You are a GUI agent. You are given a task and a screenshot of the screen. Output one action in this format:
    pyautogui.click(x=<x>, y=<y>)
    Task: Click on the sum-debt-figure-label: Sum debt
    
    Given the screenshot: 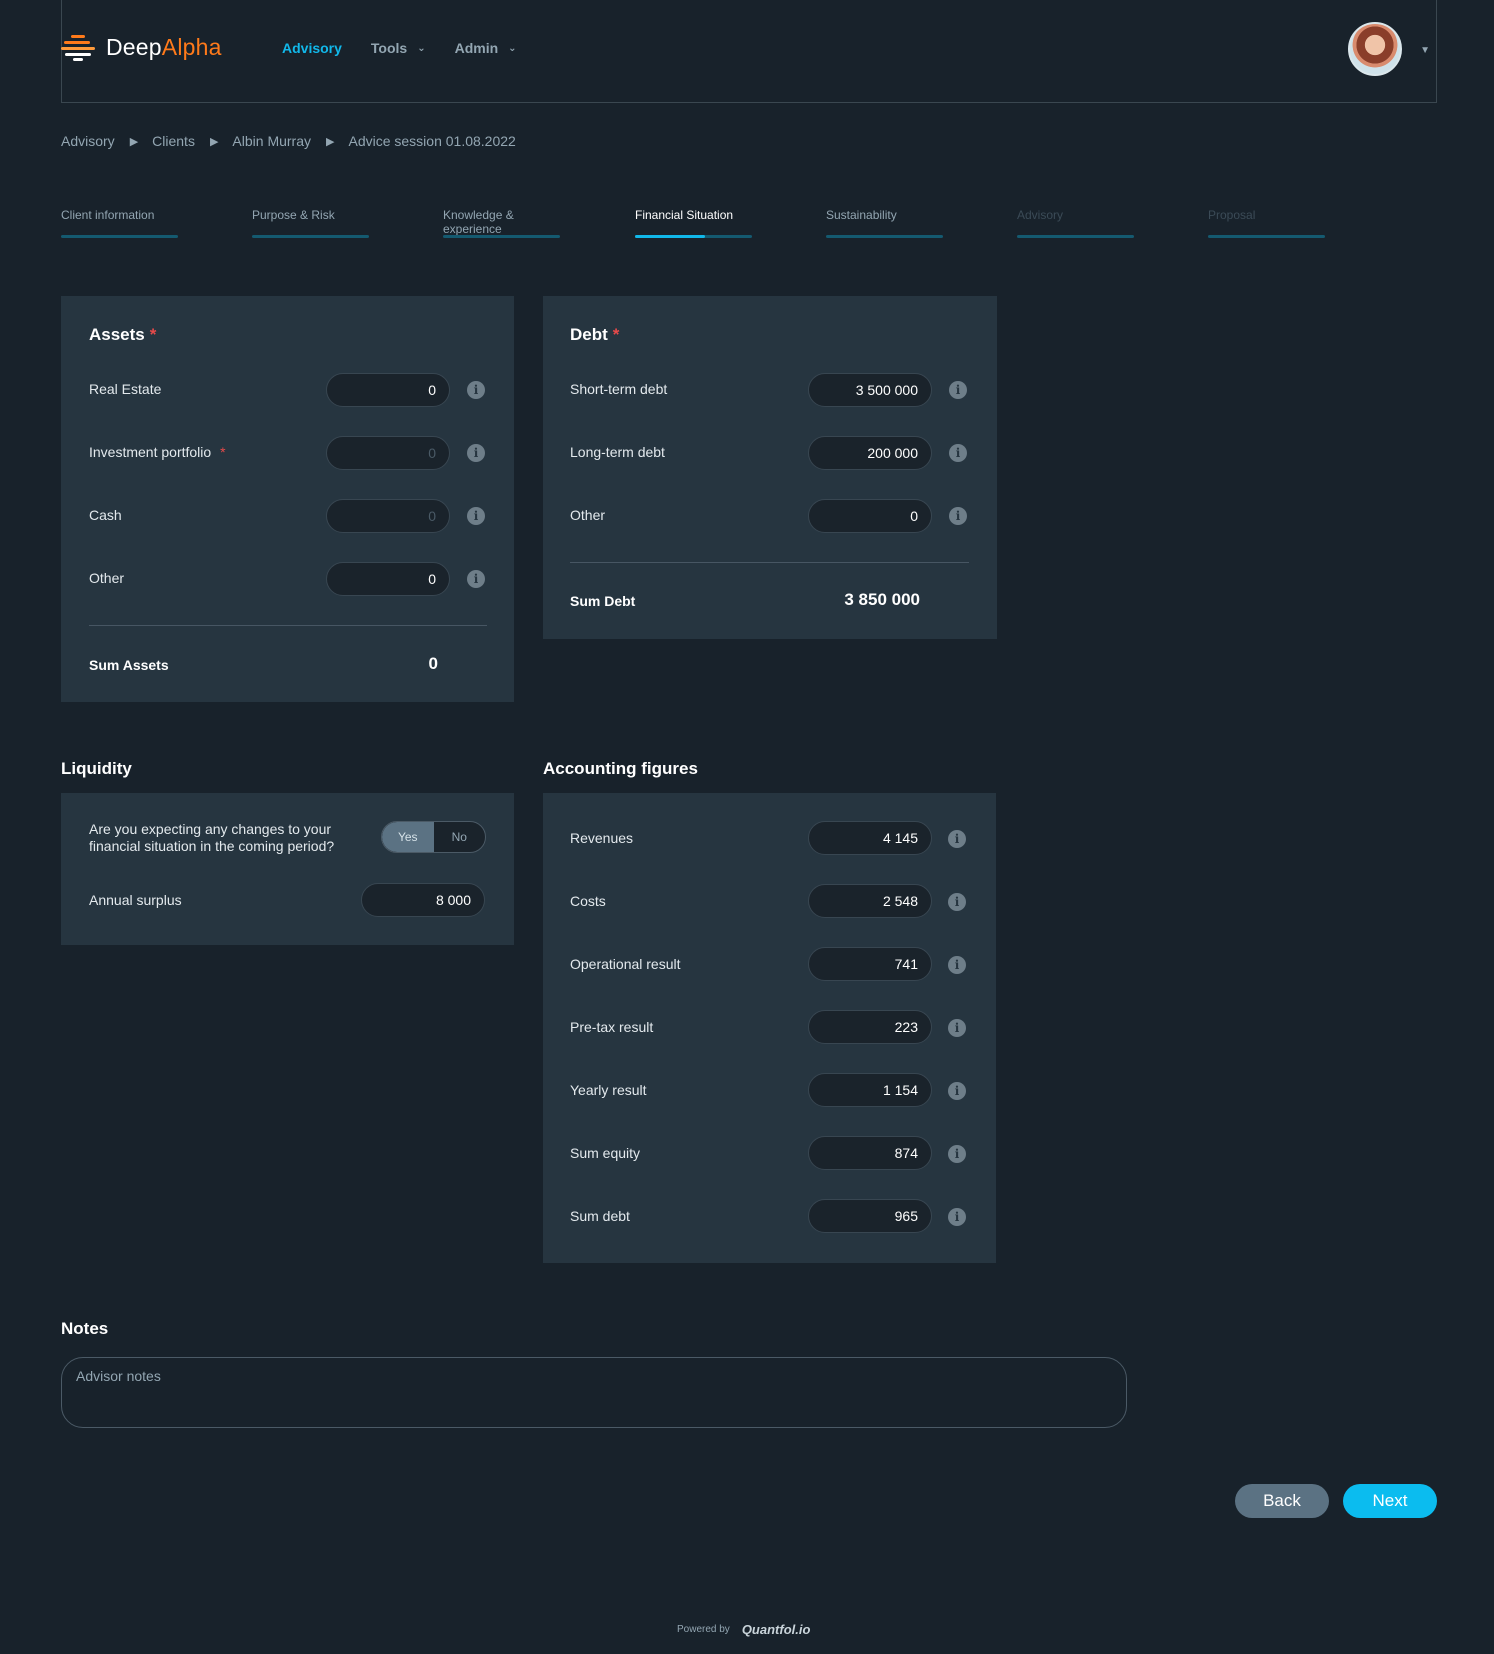 What is the action you would take?
    pyautogui.click(x=600, y=1216)
    